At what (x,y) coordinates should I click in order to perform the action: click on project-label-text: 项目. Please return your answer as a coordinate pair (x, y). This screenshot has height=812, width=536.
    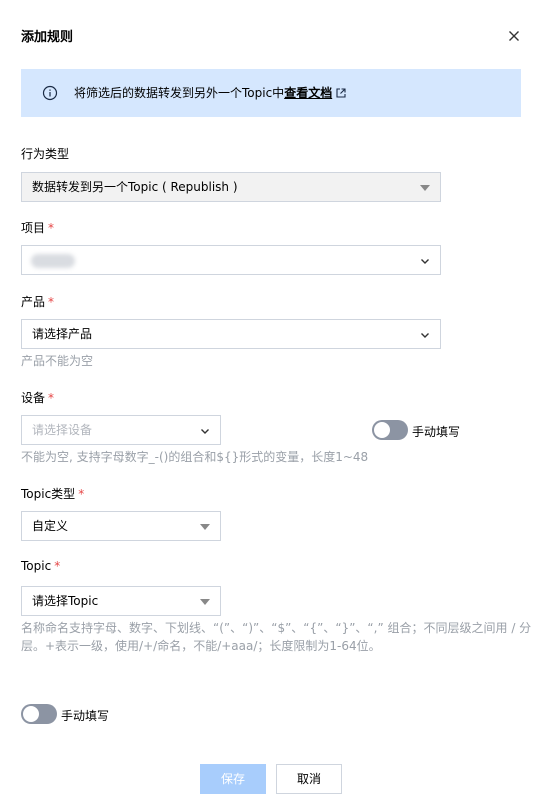
    Looking at the image, I should click on (33, 228).